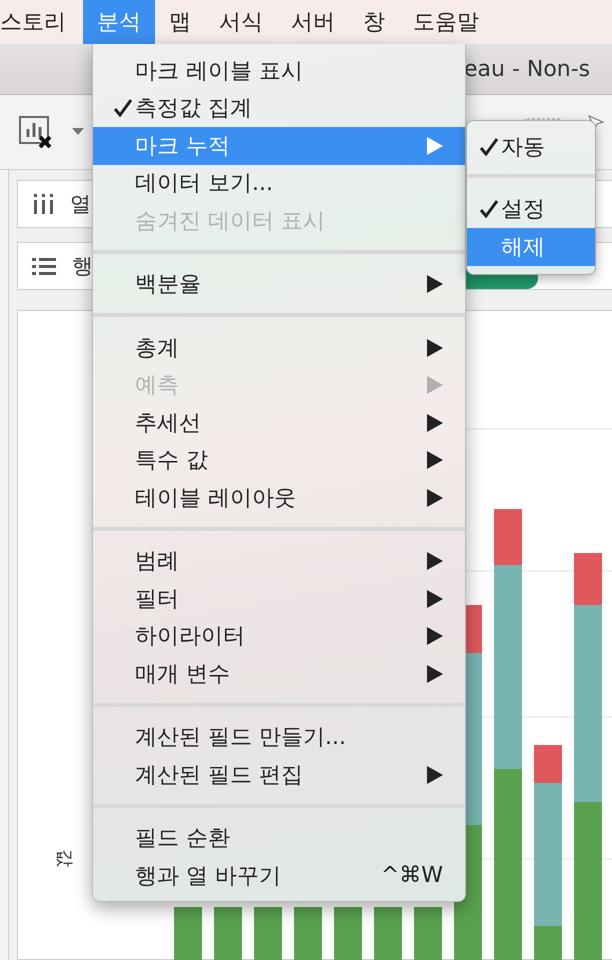 The height and width of the screenshot is (960, 612). What do you see at coordinates (43, 204) in the screenshot?
I see `columns-icon` at bounding box center [43, 204].